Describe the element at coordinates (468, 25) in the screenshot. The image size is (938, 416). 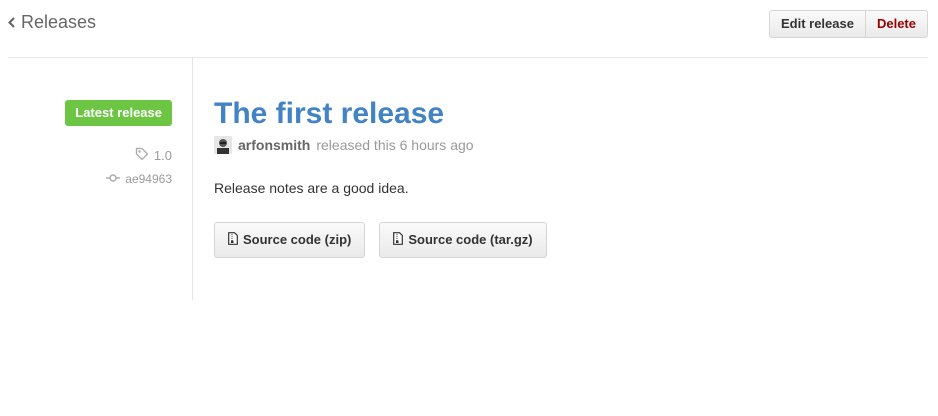
I see `page-header: Releases Edit release Delete` at that location.